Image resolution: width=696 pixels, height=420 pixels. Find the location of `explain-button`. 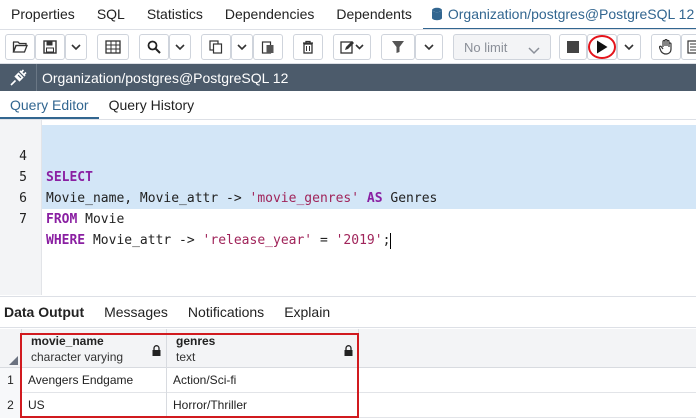

explain-button is located at coordinates (666, 47).